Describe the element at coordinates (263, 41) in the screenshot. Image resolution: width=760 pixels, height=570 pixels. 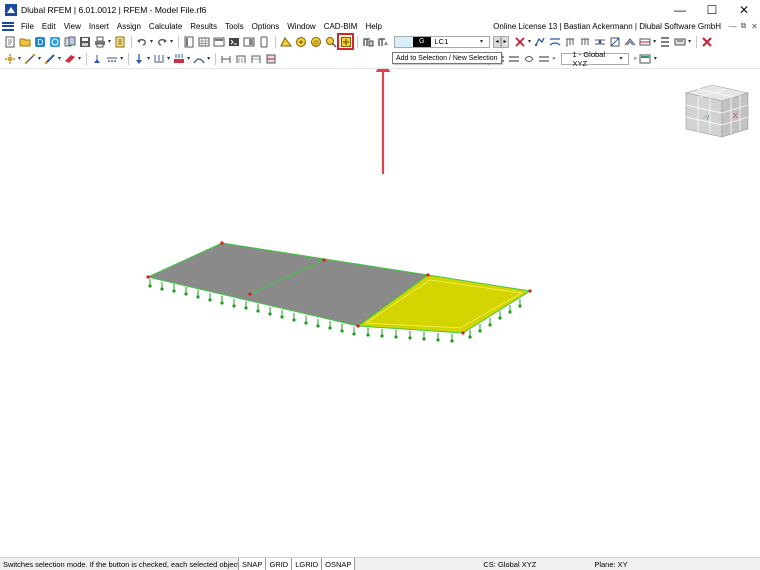
I see `mobile-view-icon` at that location.